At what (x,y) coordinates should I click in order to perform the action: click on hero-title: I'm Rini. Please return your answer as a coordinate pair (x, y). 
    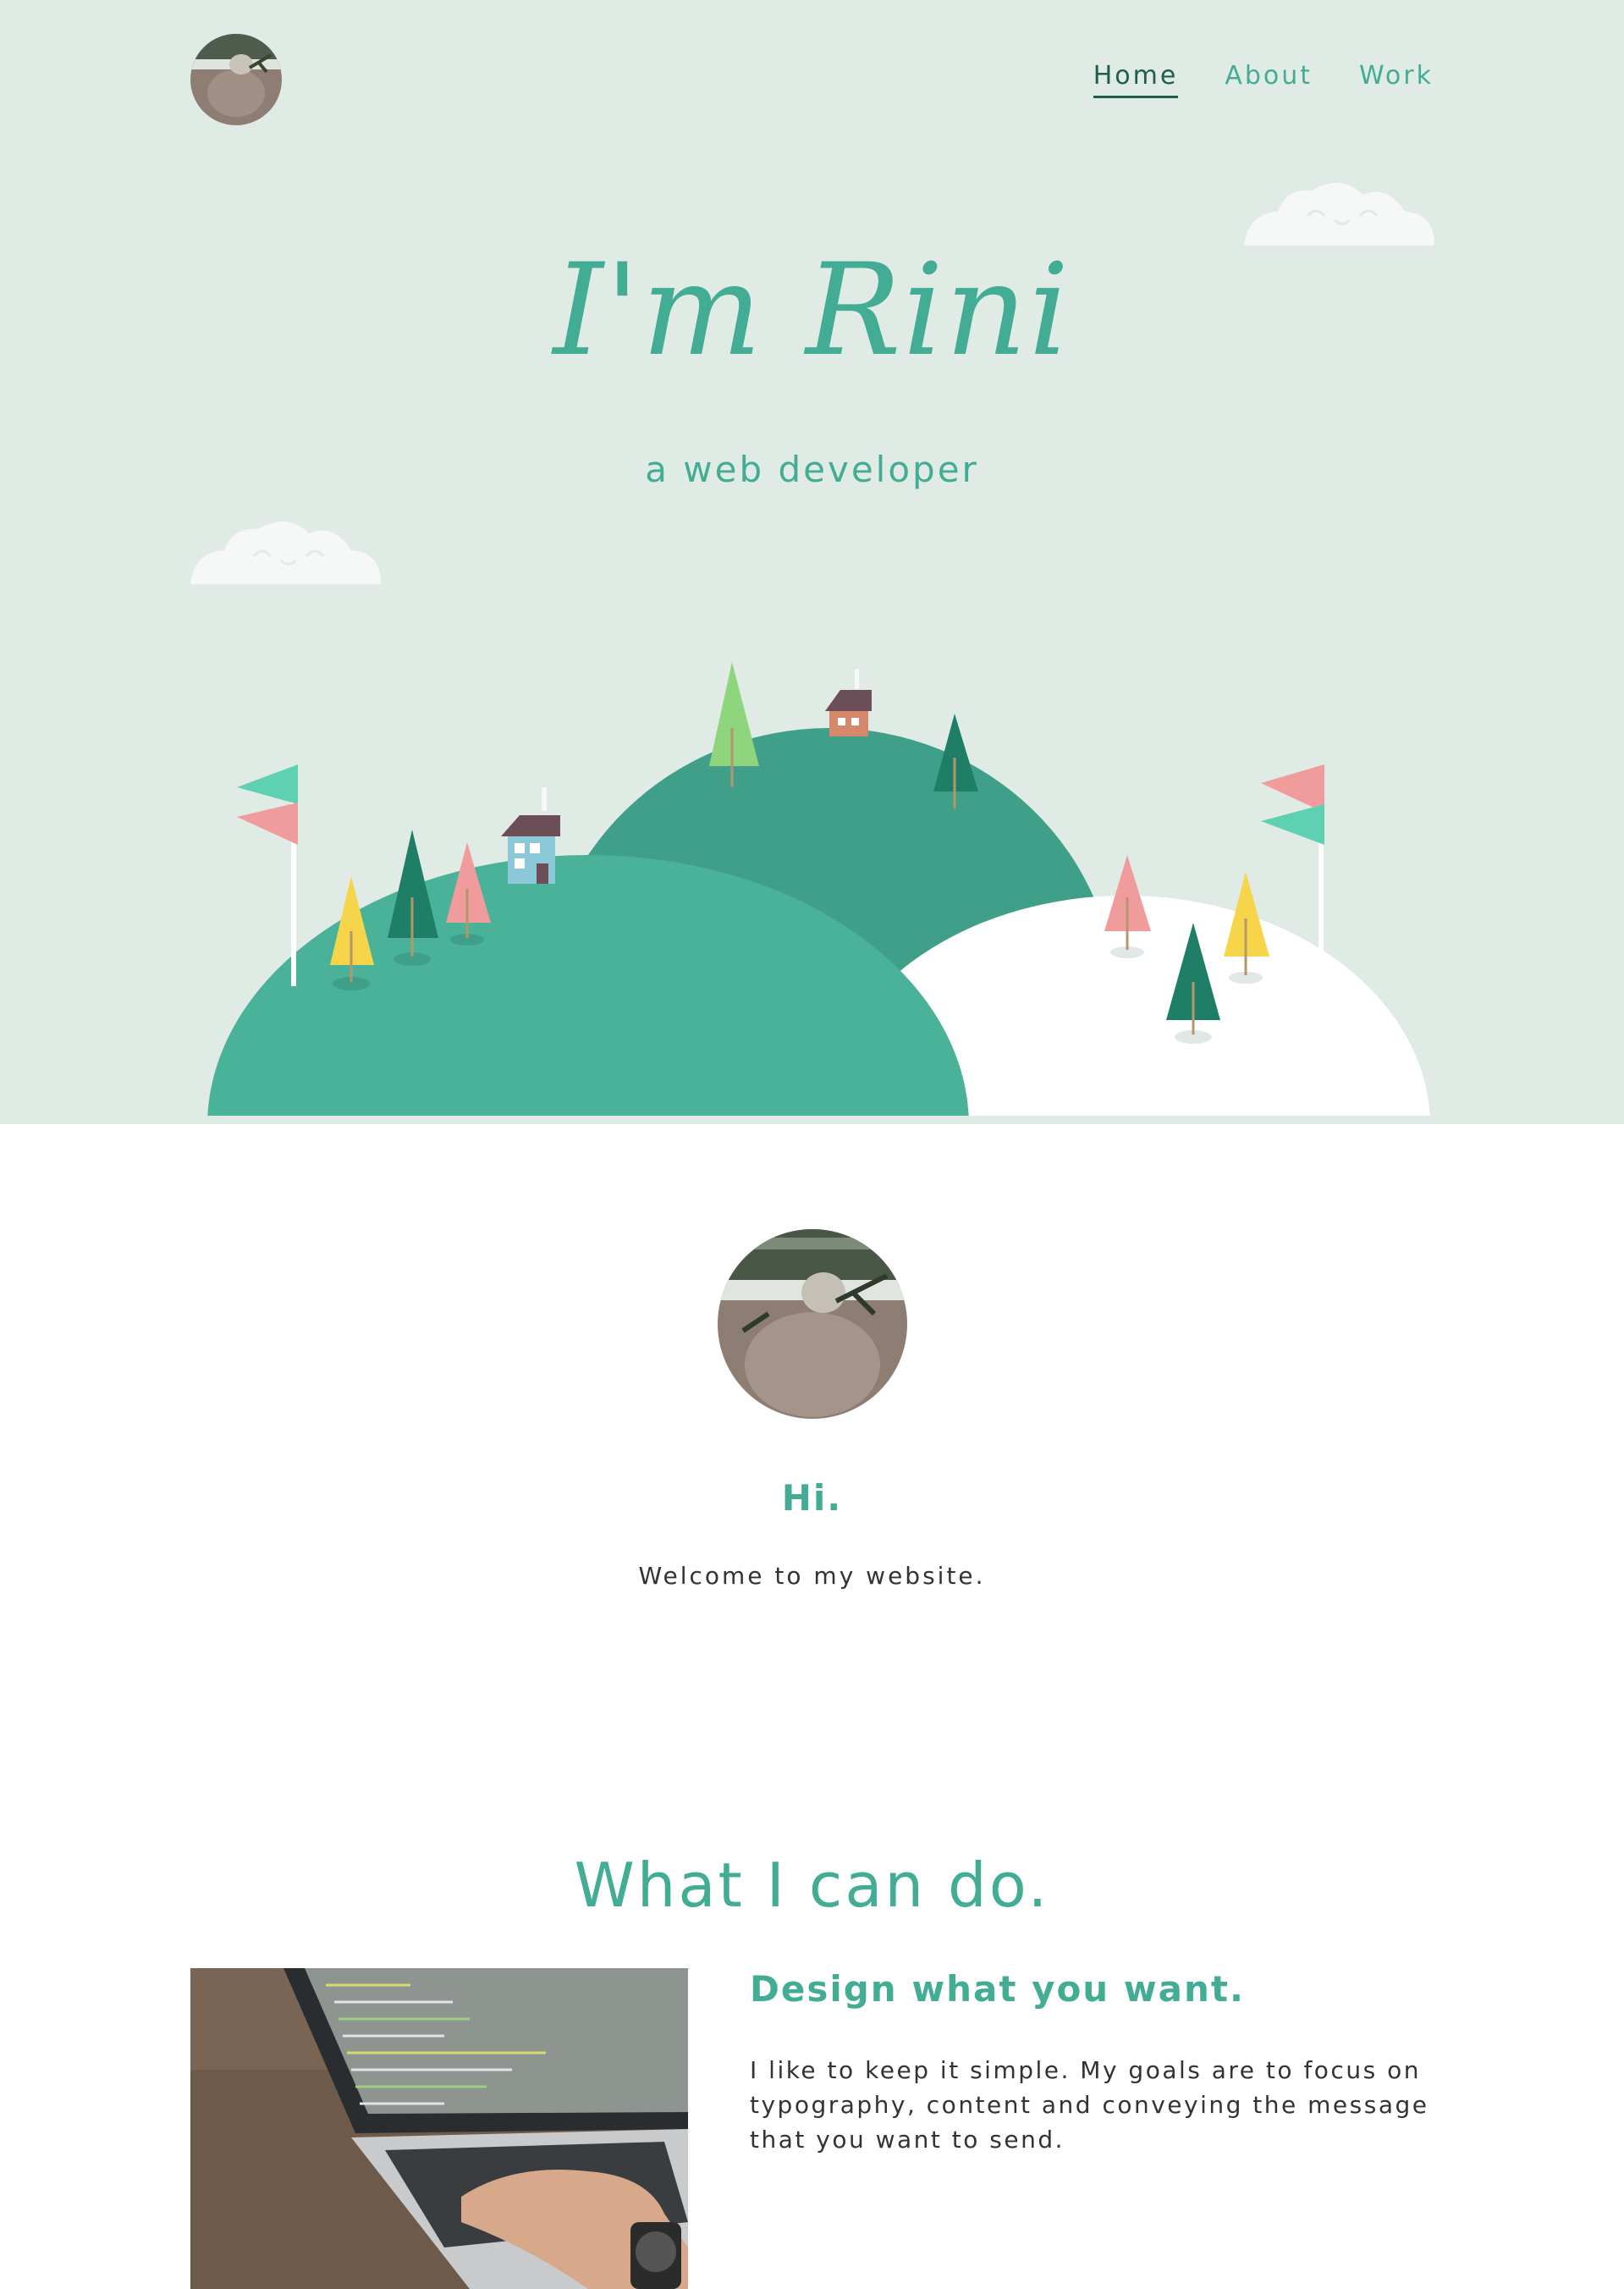
    Looking at the image, I should click on (812, 311).